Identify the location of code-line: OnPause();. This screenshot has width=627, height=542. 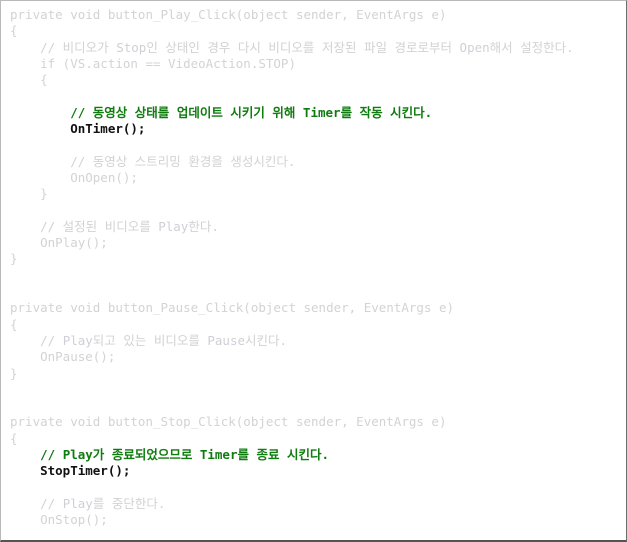
(318, 357).